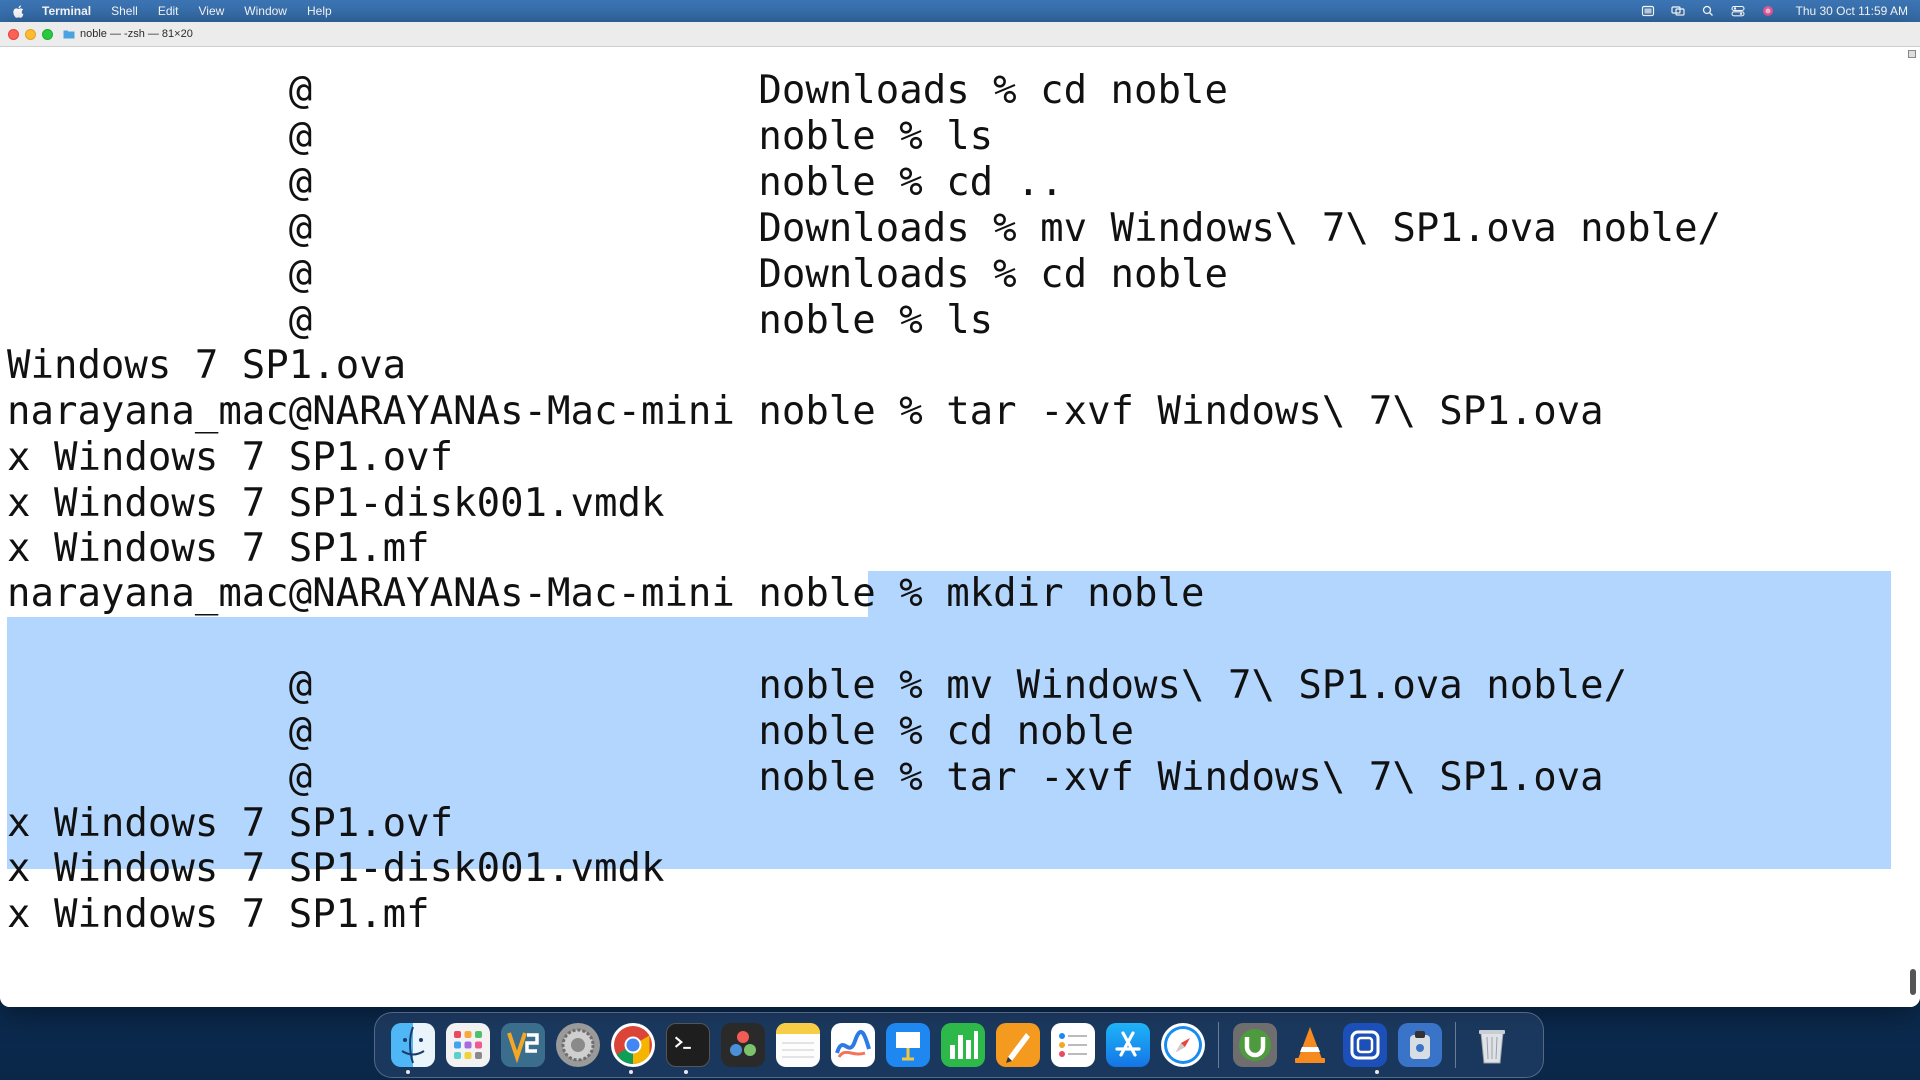  I want to click on davinci-resolve-icon, so click(742, 1045).